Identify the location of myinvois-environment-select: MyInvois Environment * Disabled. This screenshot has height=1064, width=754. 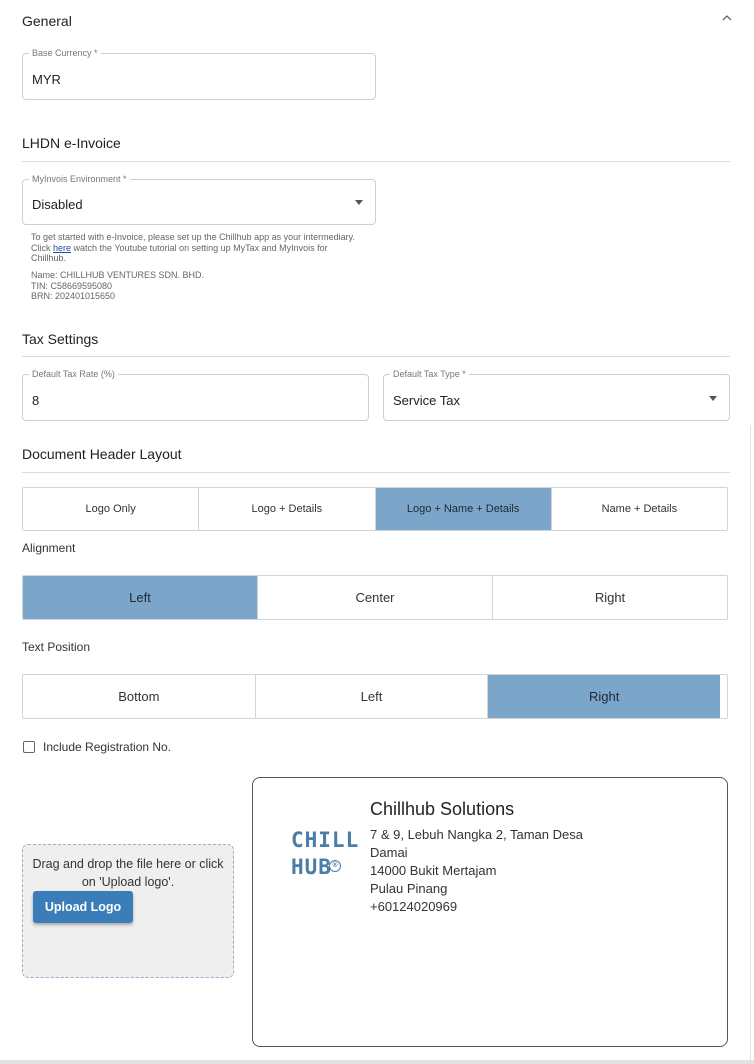
(199, 199).